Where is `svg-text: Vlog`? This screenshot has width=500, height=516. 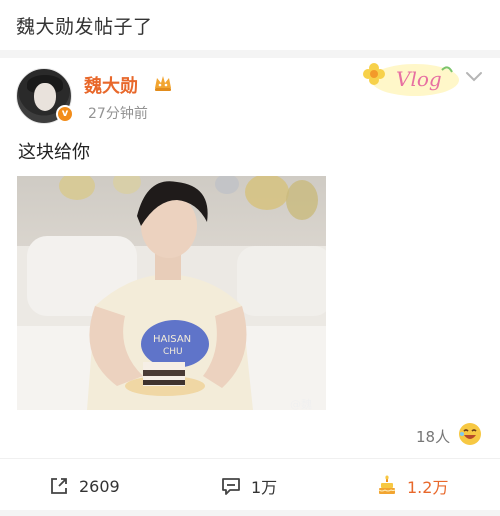 svg-text: Vlog is located at coordinates (419, 79).